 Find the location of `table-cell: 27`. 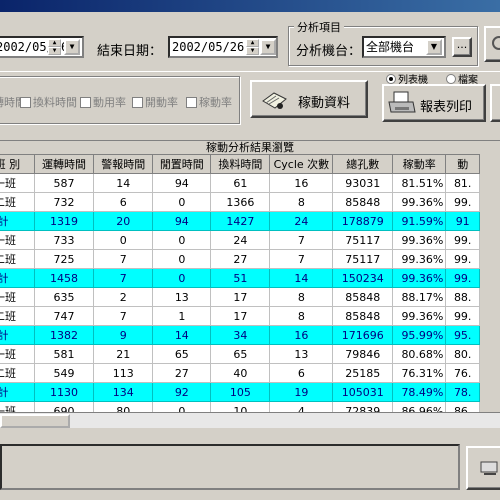

table-cell: 27 is located at coordinates (182, 373).